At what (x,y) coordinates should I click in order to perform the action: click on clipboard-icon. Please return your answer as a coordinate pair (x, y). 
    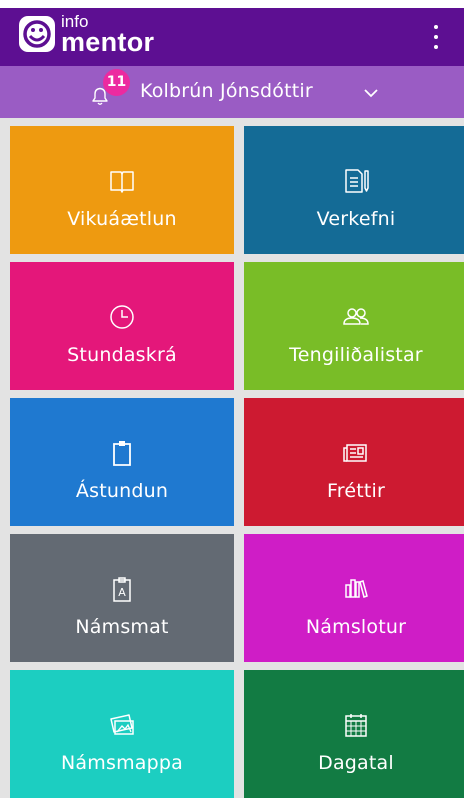
    Looking at the image, I should click on (122, 453).